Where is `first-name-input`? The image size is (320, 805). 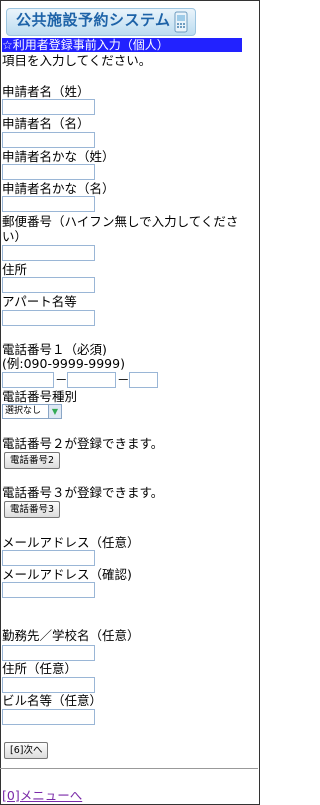 first-name-input is located at coordinates (48, 140).